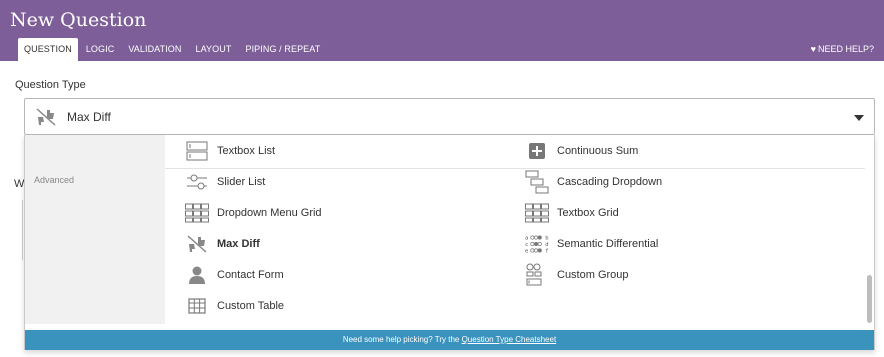 Image resolution: width=884 pixels, height=357 pixels. I want to click on option-label: Cascading Dropdown, so click(610, 182).